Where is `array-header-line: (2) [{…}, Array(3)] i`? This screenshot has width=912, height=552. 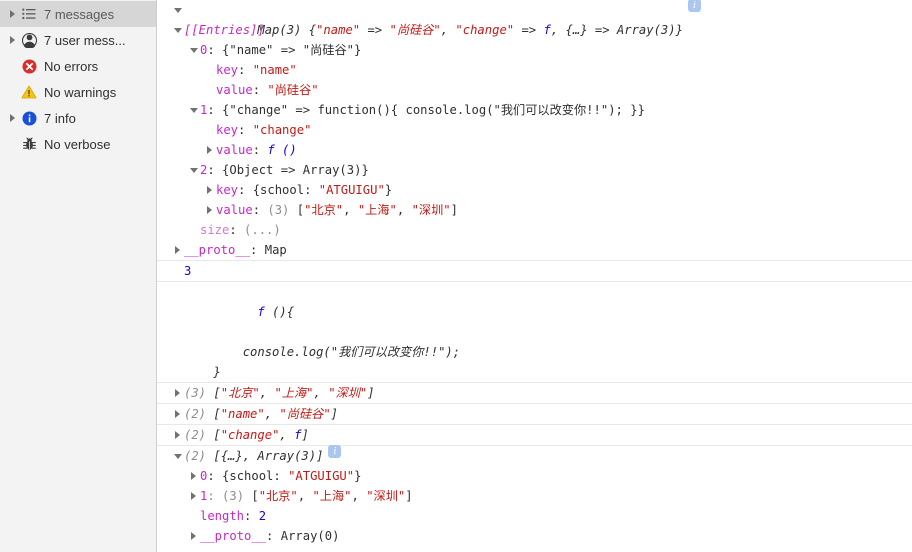 array-header-line: (2) [{…}, Array(3)] i is located at coordinates (534, 455).